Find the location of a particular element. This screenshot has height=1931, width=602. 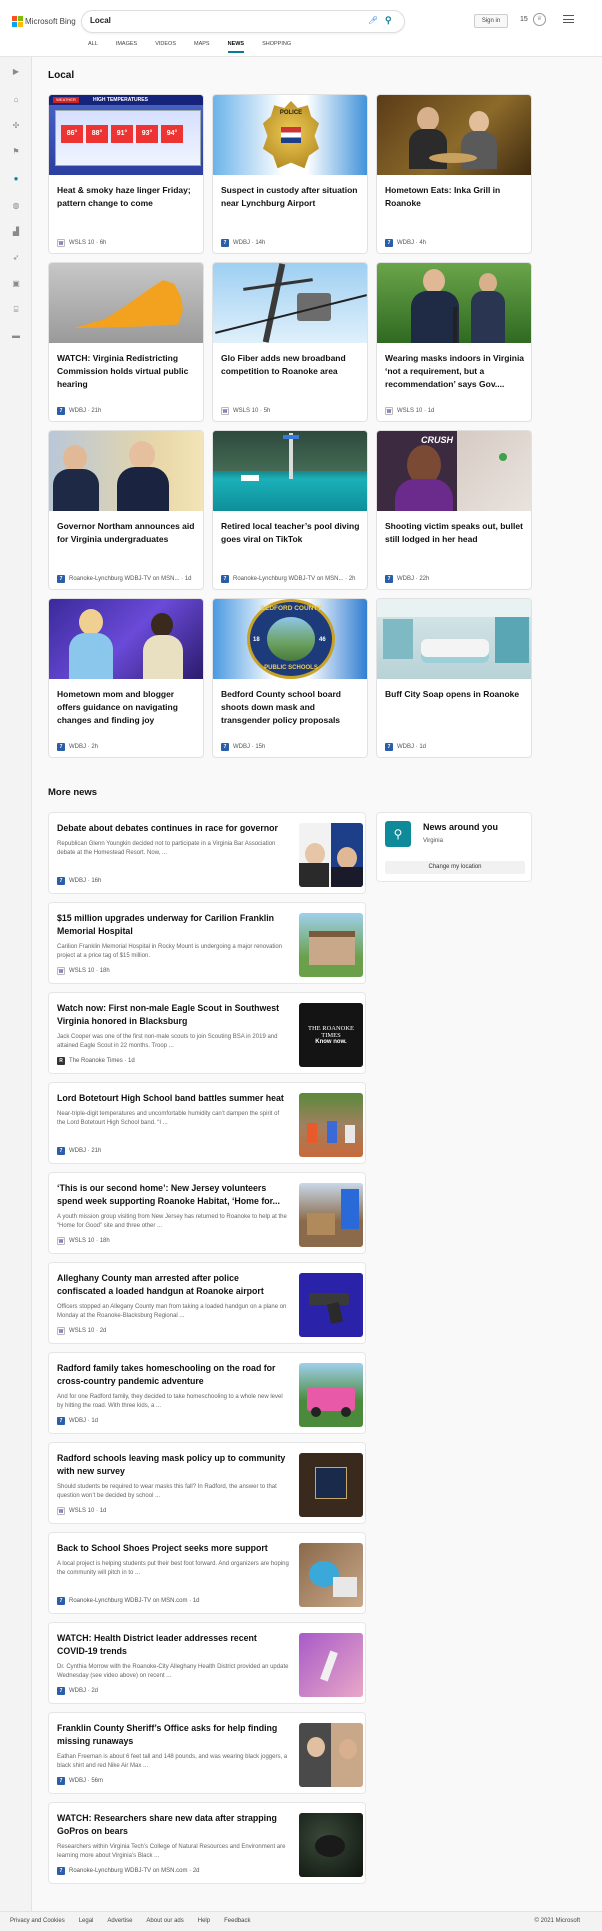

roanoke-times-thumbnail: THE ROANOKE TIMES Know now. is located at coordinates (331, 1035).